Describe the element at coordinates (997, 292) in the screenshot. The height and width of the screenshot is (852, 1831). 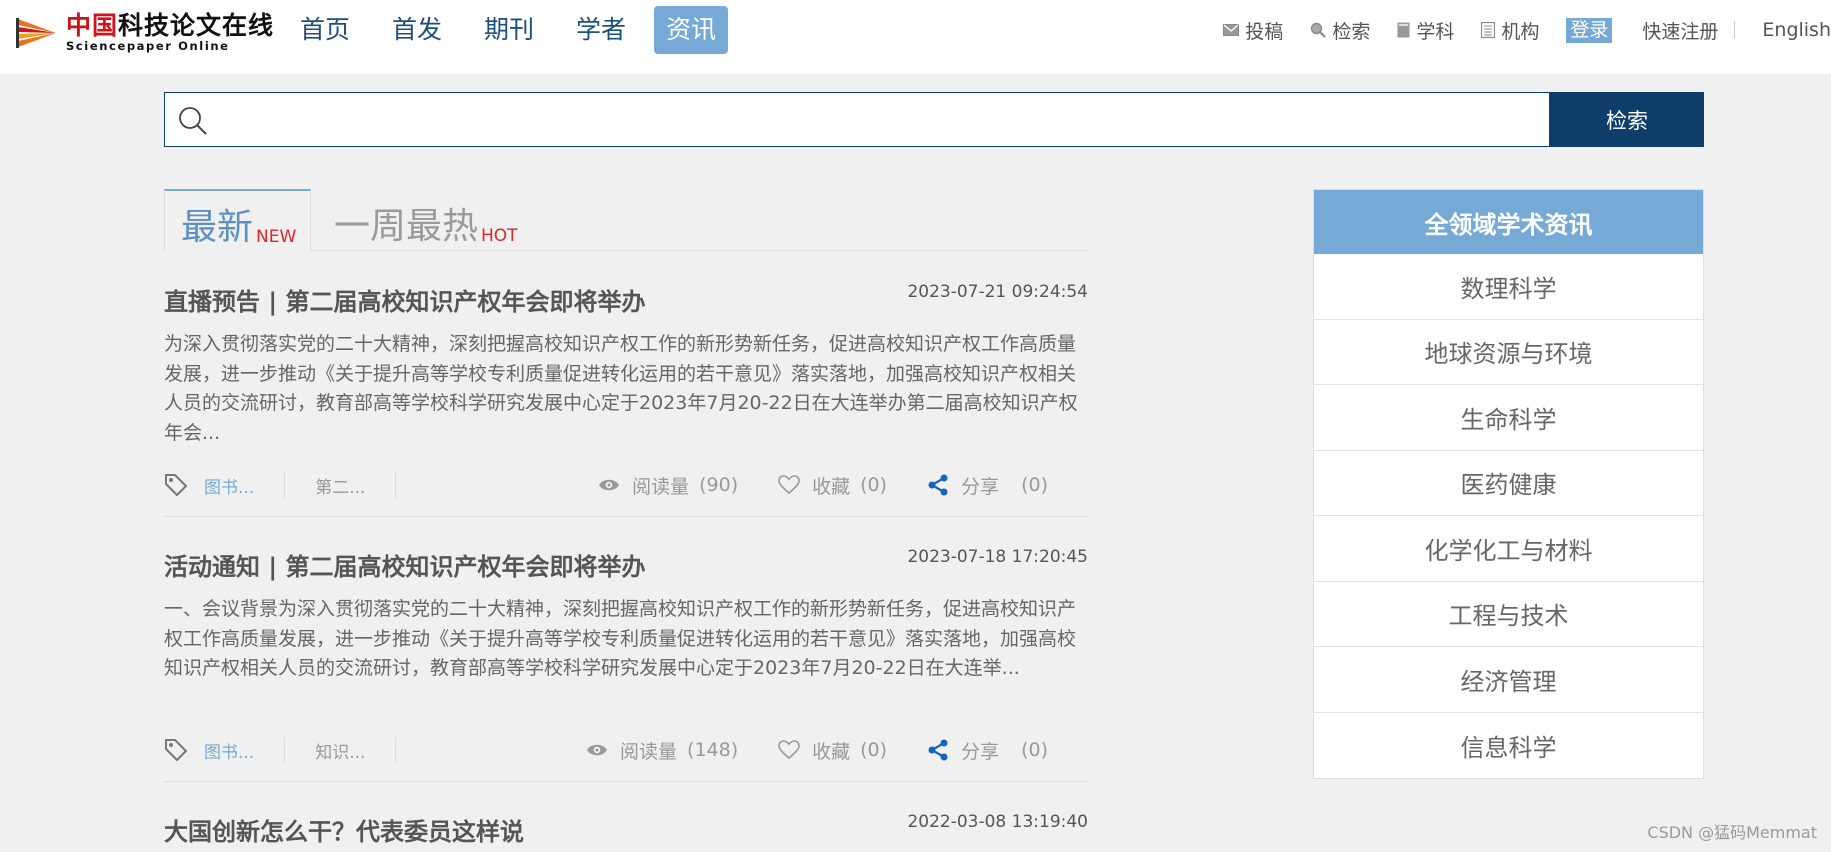
I see `news-date: 2023-07-21 09:24:54` at that location.